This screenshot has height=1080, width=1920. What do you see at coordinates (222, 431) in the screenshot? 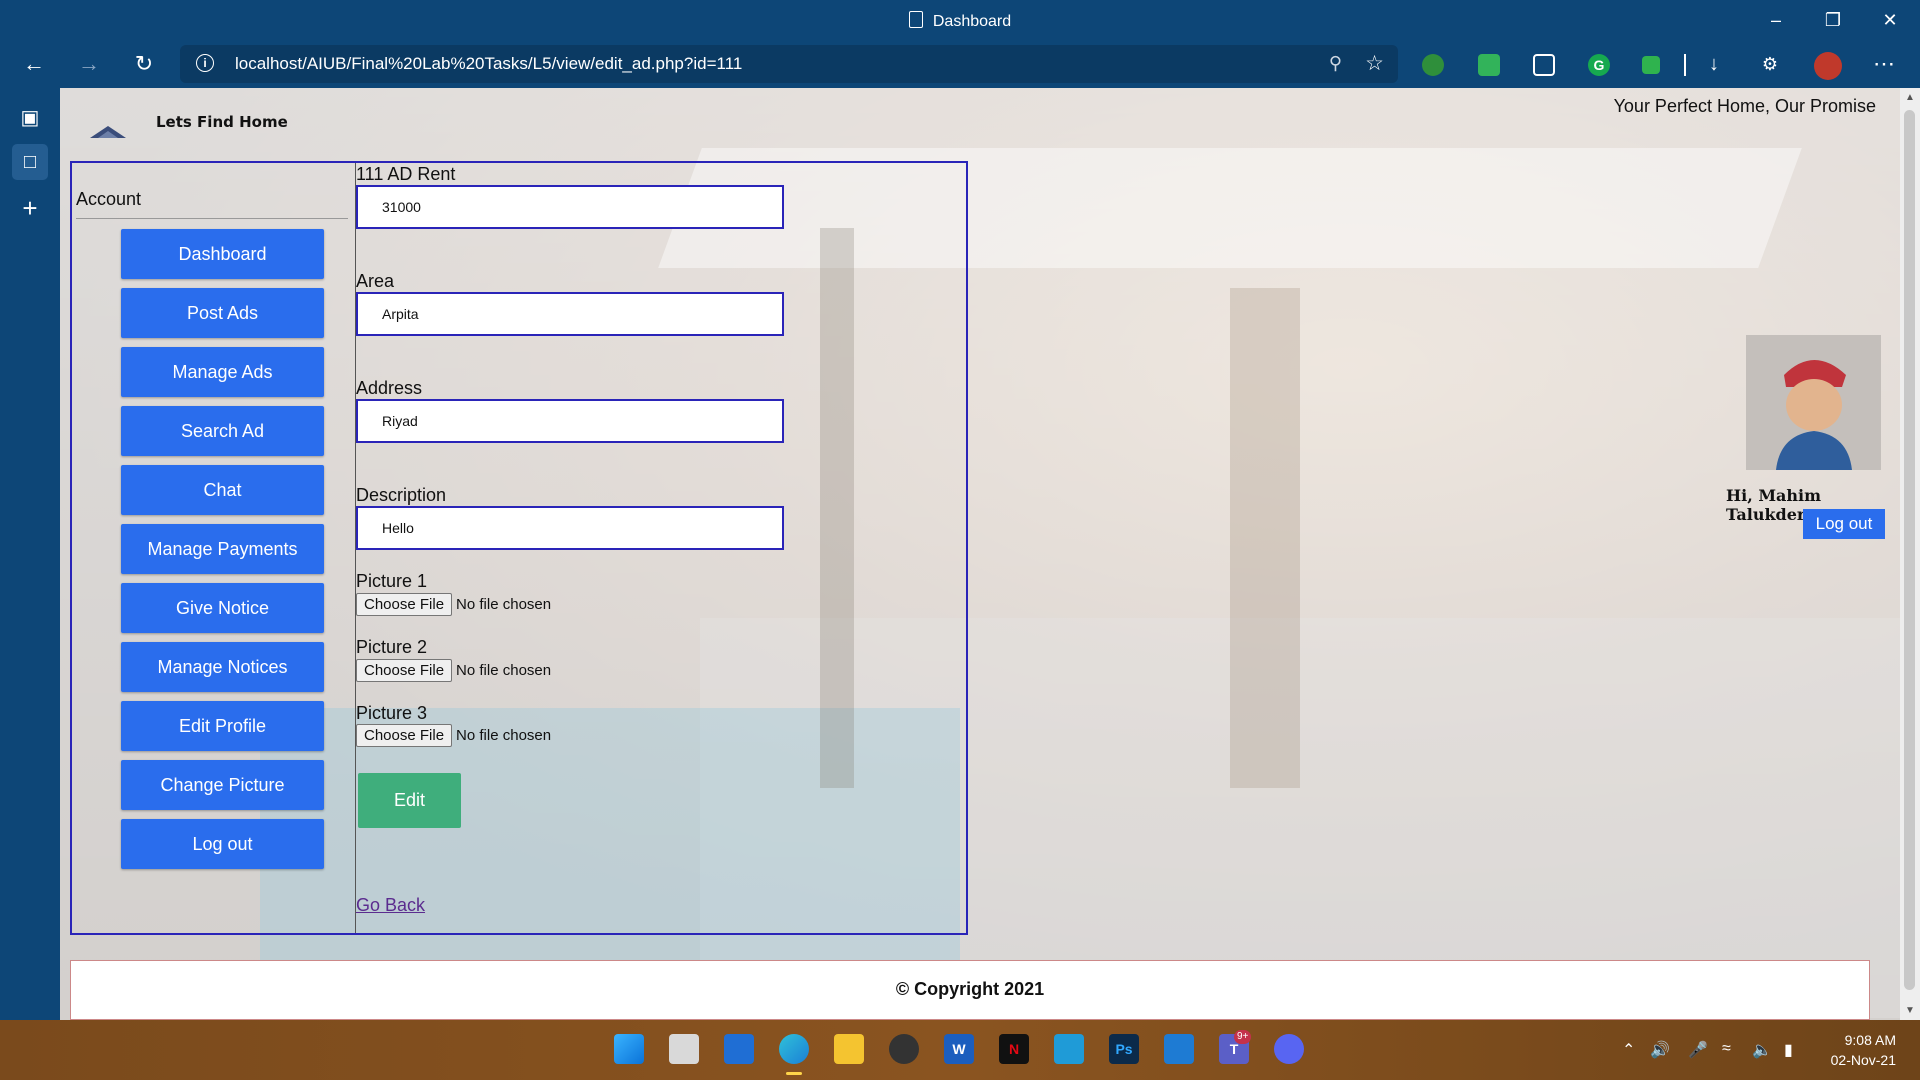
I see `menu-search-ad-button: Search Ad` at bounding box center [222, 431].